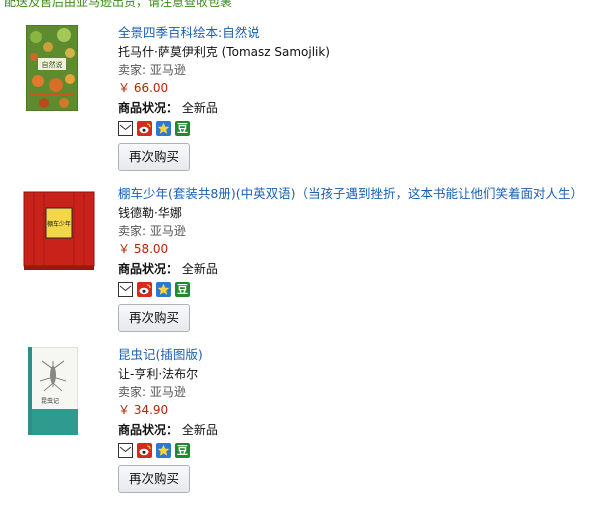  Describe the element at coordinates (143, 88) in the screenshot. I see `price-text: ￥ 66.00` at that location.